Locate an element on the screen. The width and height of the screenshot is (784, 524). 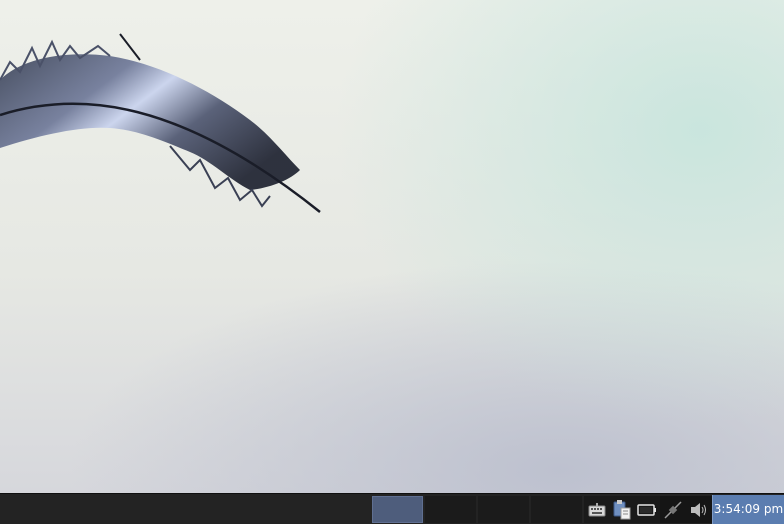
desktop-pager is located at coordinates (477, 509).